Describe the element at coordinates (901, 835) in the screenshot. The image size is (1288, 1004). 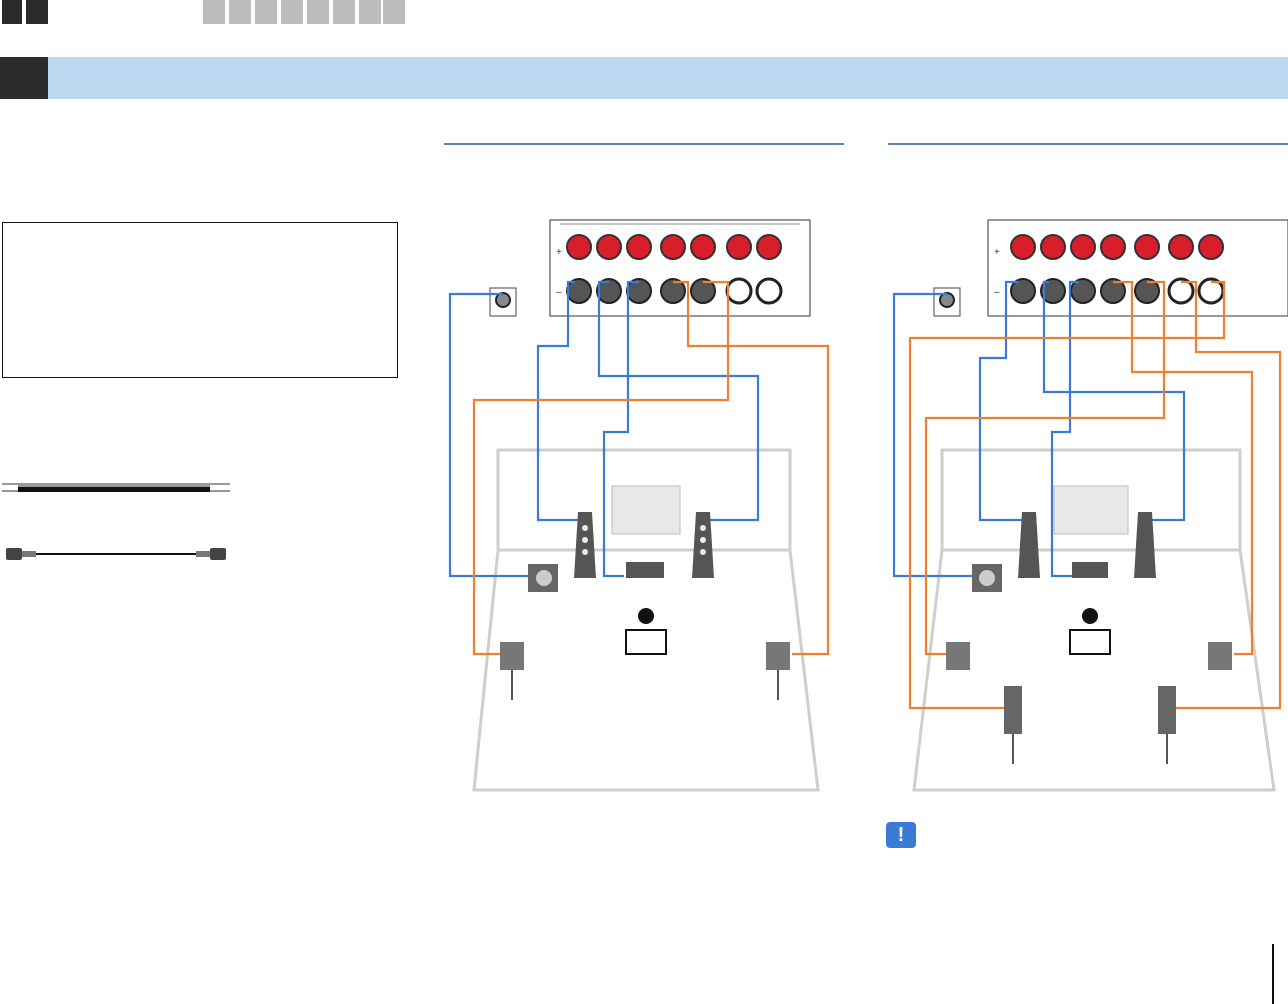
I see `exclamation-icon: !` at that location.